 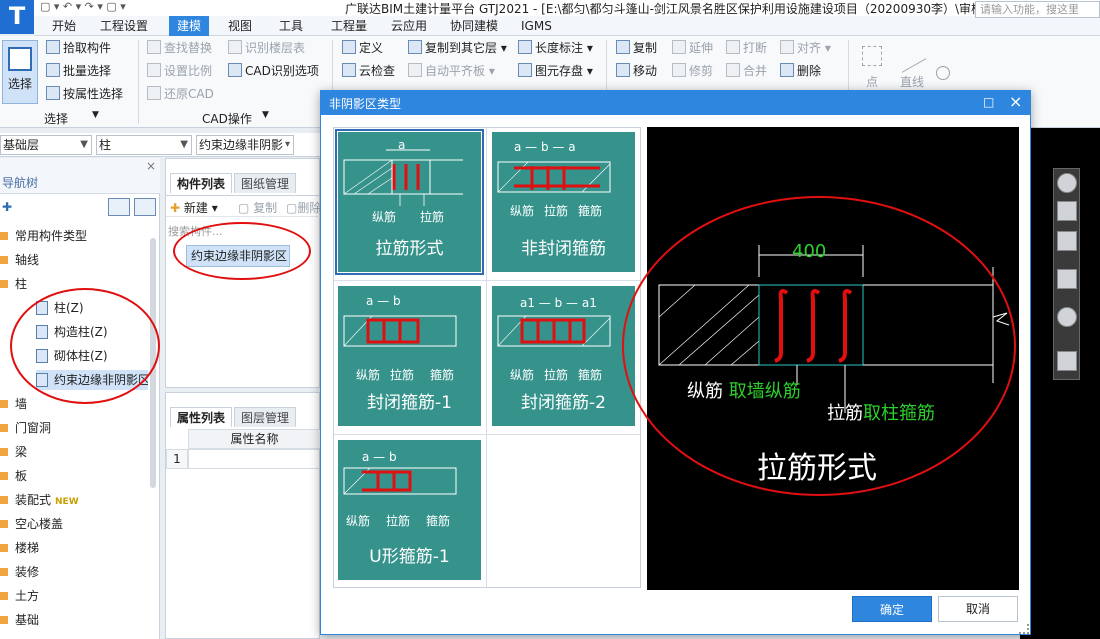 I want to click on extend-icon, so click(x=679, y=47).